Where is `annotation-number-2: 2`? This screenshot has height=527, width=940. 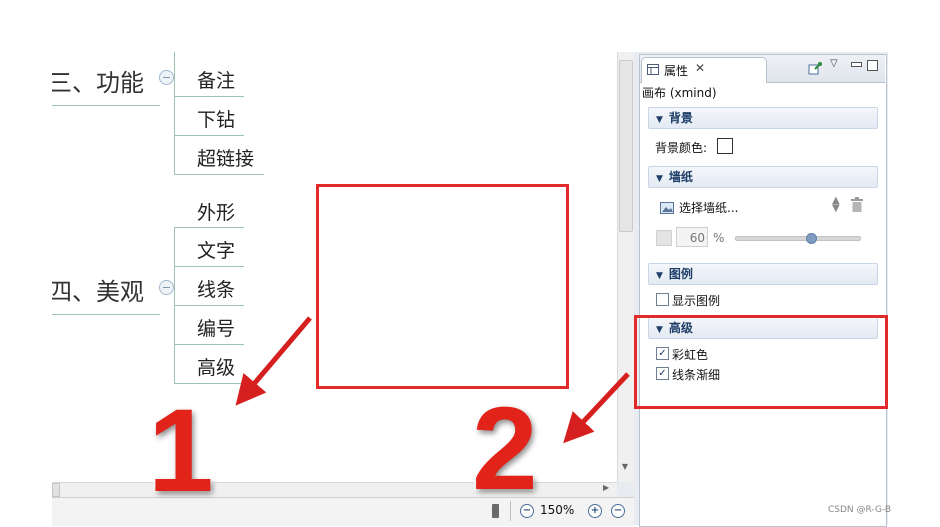
annotation-number-2: 2 is located at coordinates (505, 449).